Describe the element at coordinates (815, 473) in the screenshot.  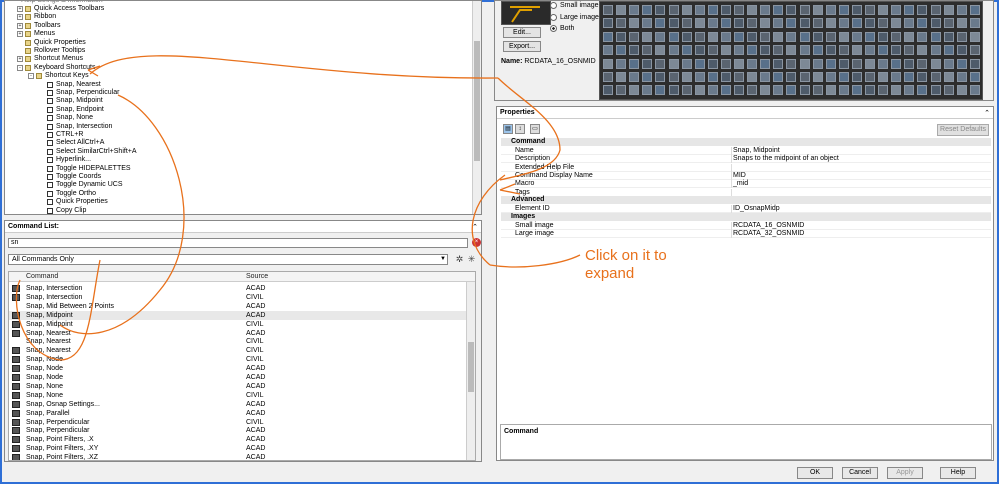
I see `ok-button: OK` at that location.